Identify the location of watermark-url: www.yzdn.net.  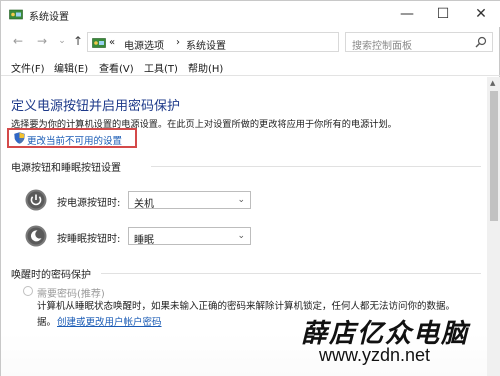
(375, 355).